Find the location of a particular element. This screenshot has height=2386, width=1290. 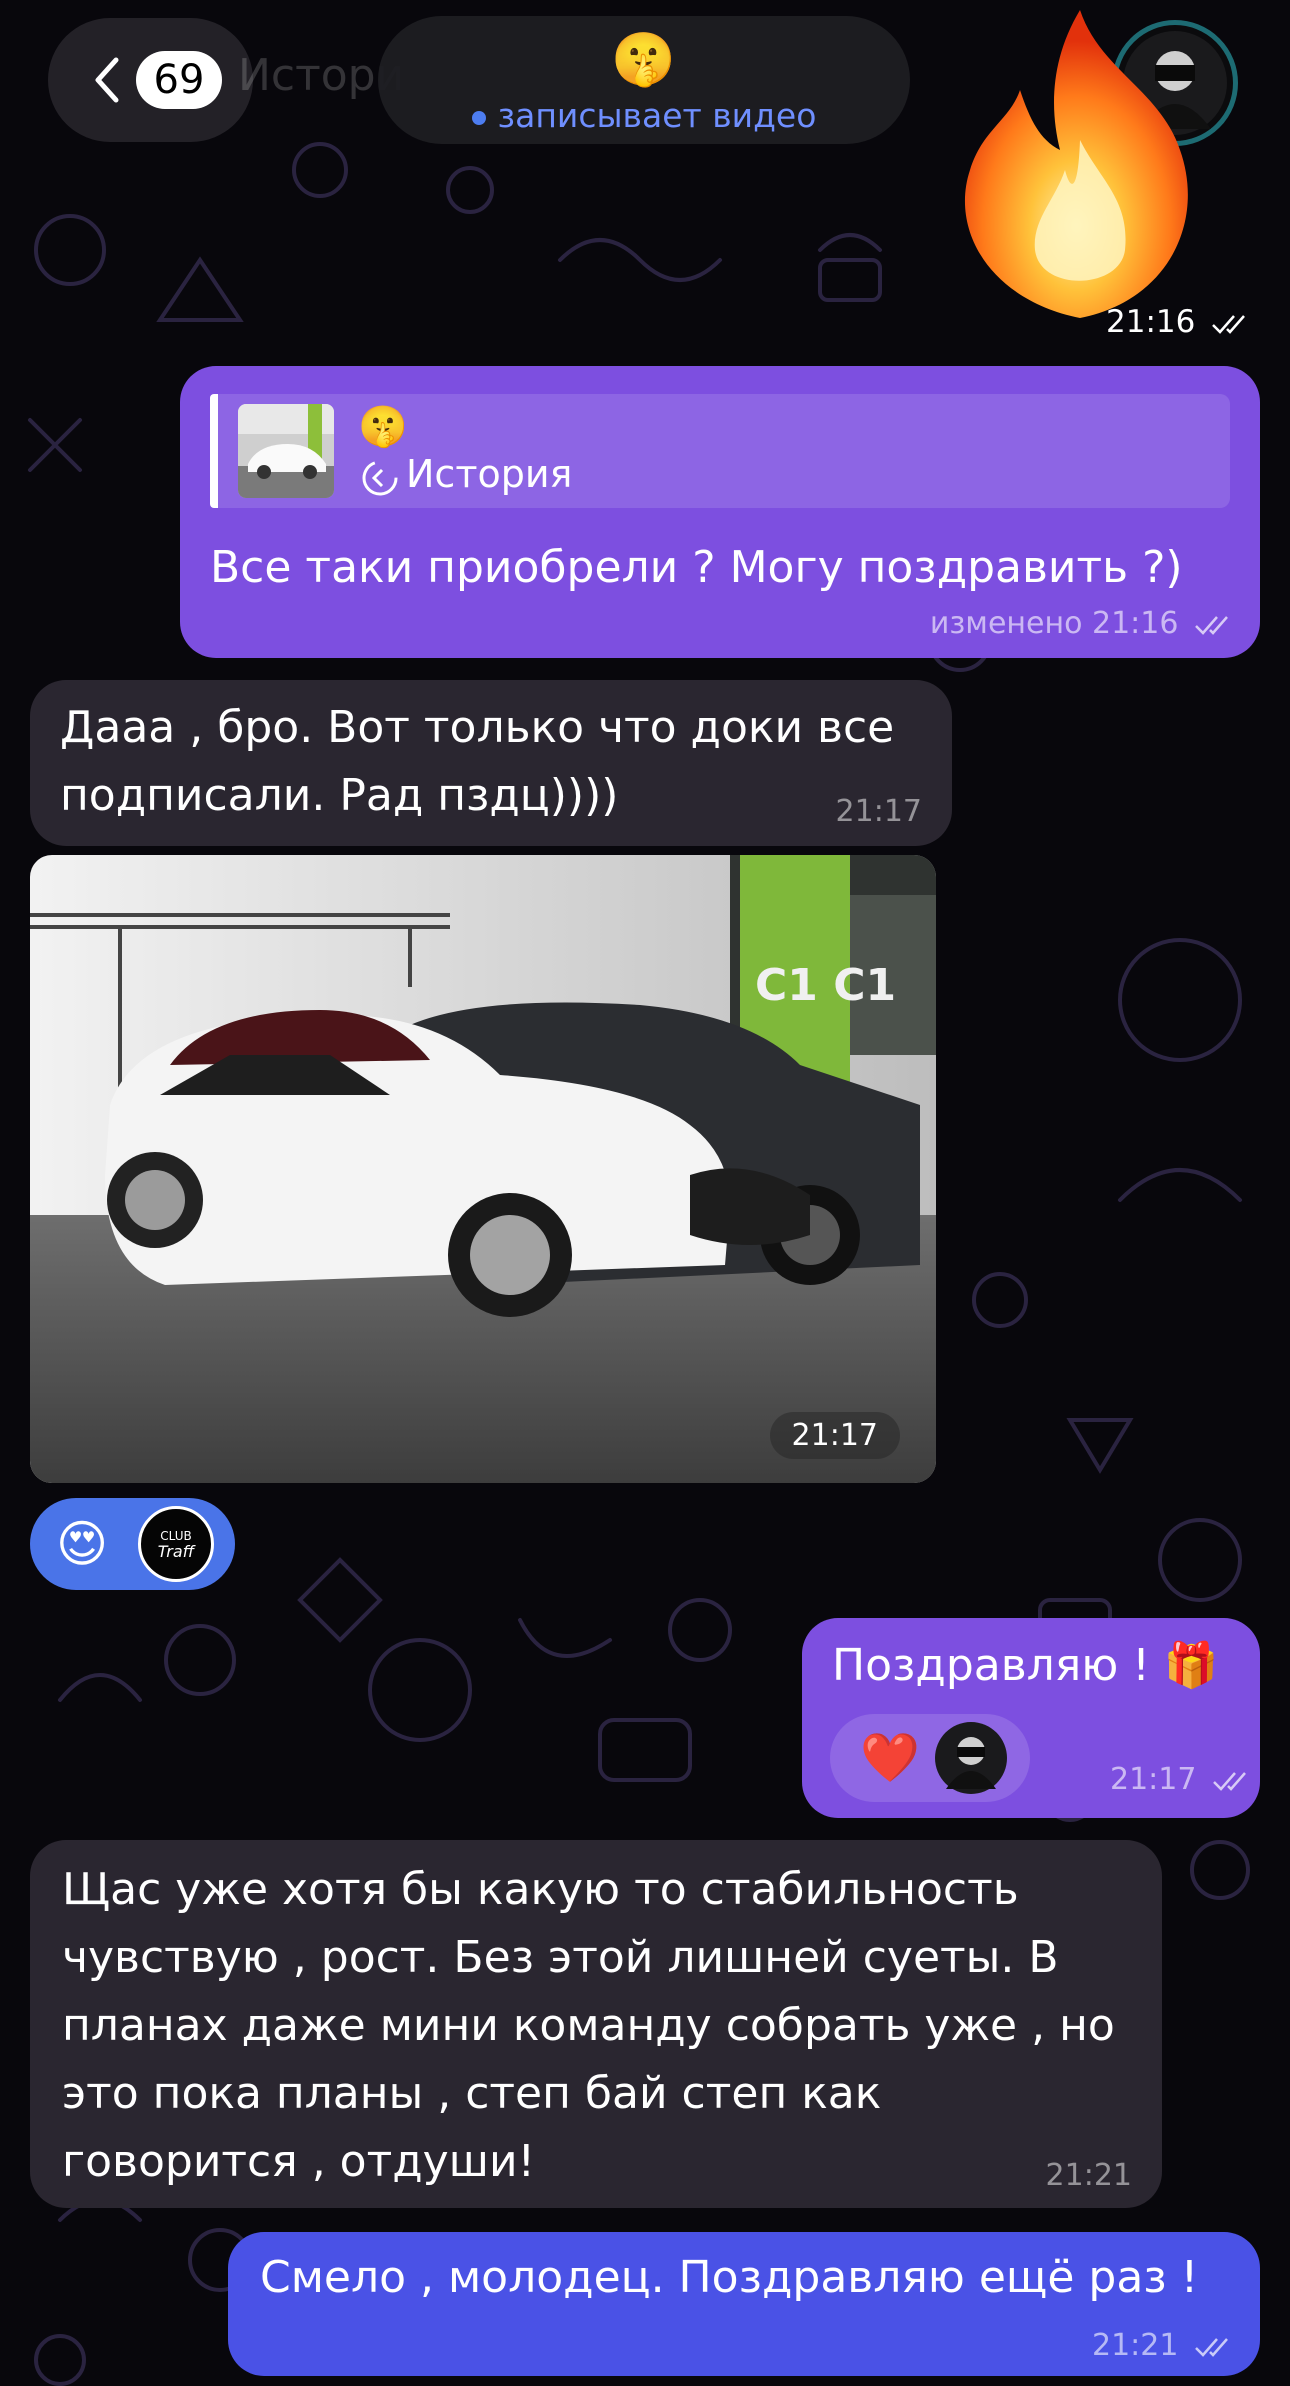

message-reaction: ❤️ is located at coordinates (930, 1758).